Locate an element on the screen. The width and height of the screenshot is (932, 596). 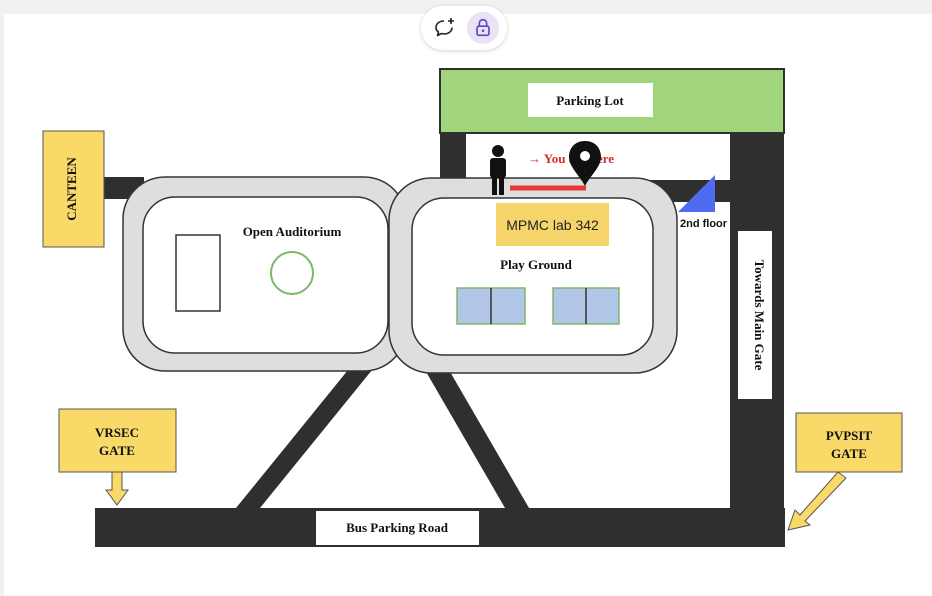
pvpsit-gate-line1: PVPSIT is located at coordinates (849, 435).